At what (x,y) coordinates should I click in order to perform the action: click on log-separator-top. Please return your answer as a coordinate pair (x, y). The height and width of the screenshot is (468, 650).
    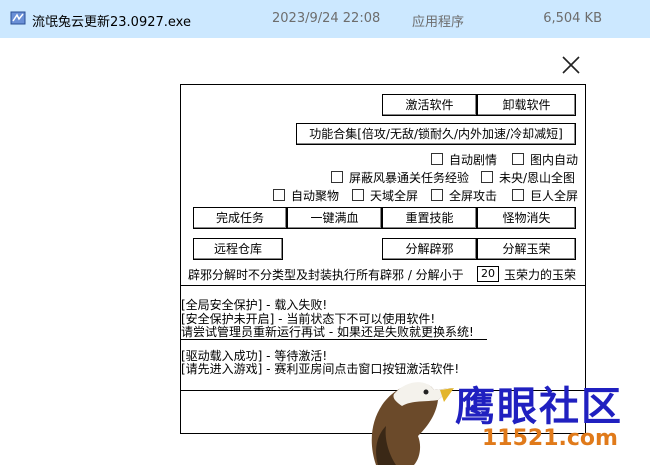
    Looking at the image, I should click on (383, 285).